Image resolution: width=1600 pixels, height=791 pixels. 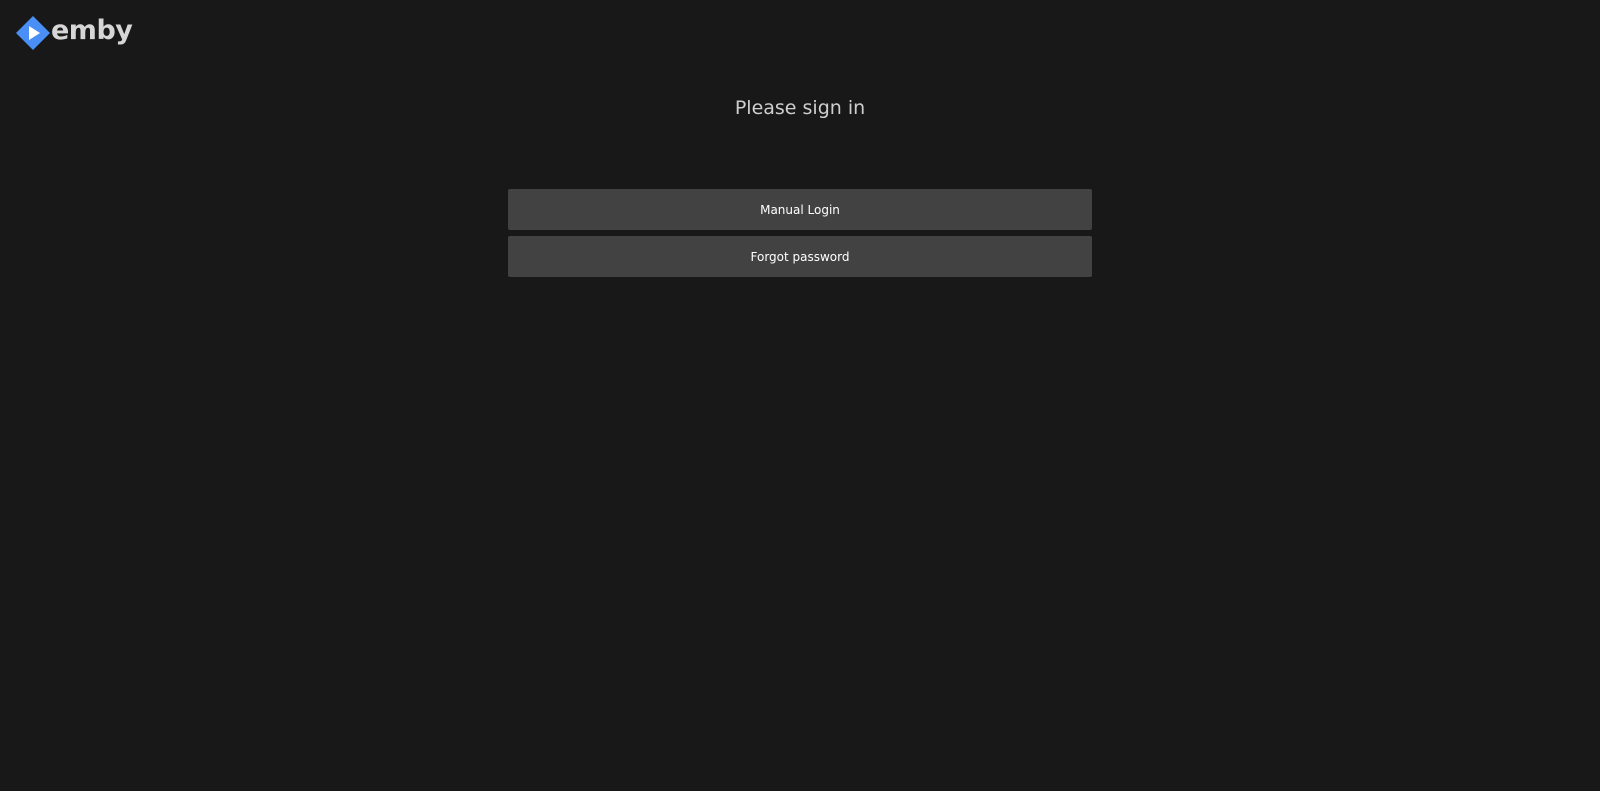 I want to click on emby-play-diamond-icon, so click(x=33, y=33).